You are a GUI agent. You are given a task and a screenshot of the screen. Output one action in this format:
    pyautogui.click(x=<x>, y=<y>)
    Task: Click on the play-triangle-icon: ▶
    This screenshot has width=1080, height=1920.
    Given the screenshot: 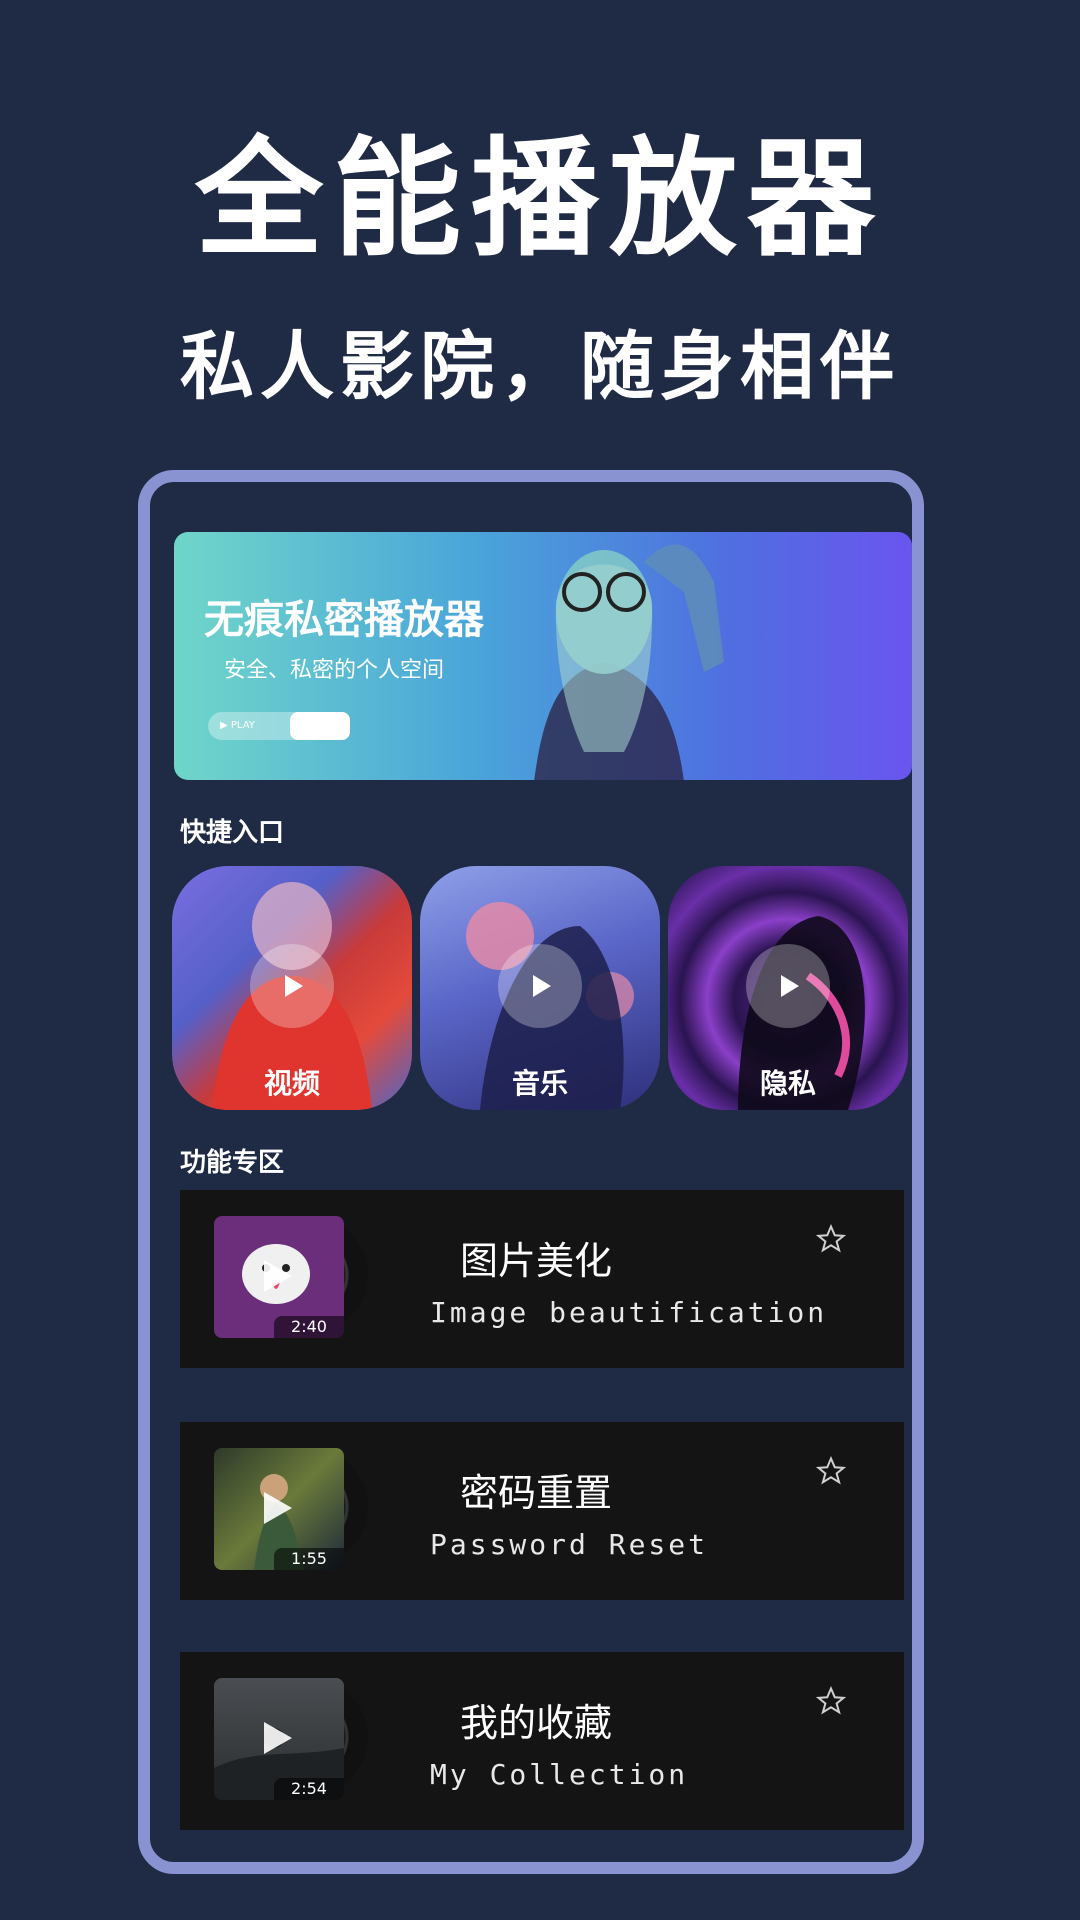 What is the action you would take?
    pyautogui.click(x=225, y=725)
    